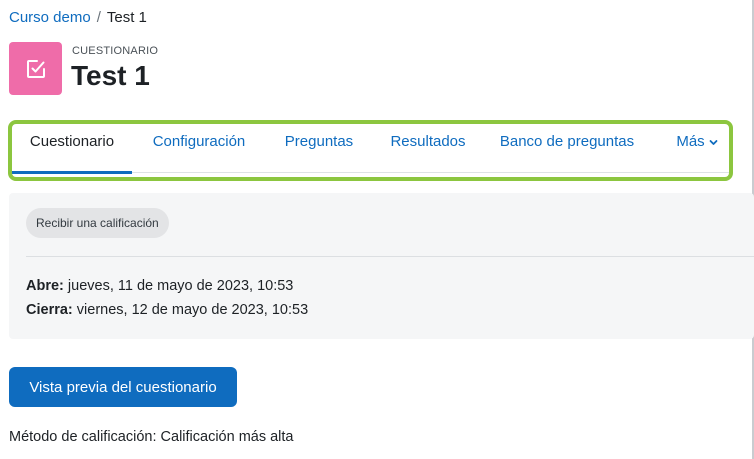 The image size is (754, 459). Describe the element at coordinates (178, 286) in the screenshot. I see `open-date-value: jueves, 11 de mayo de 2023, 10:53` at that location.